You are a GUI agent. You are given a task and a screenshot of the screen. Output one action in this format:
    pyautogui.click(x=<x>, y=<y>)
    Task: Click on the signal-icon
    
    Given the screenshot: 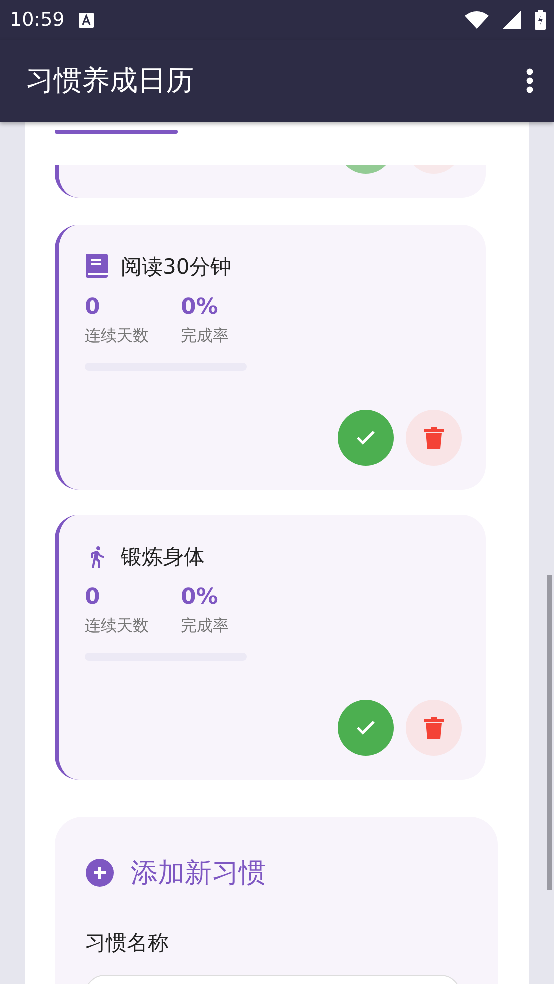 What is the action you would take?
    pyautogui.click(x=512, y=20)
    